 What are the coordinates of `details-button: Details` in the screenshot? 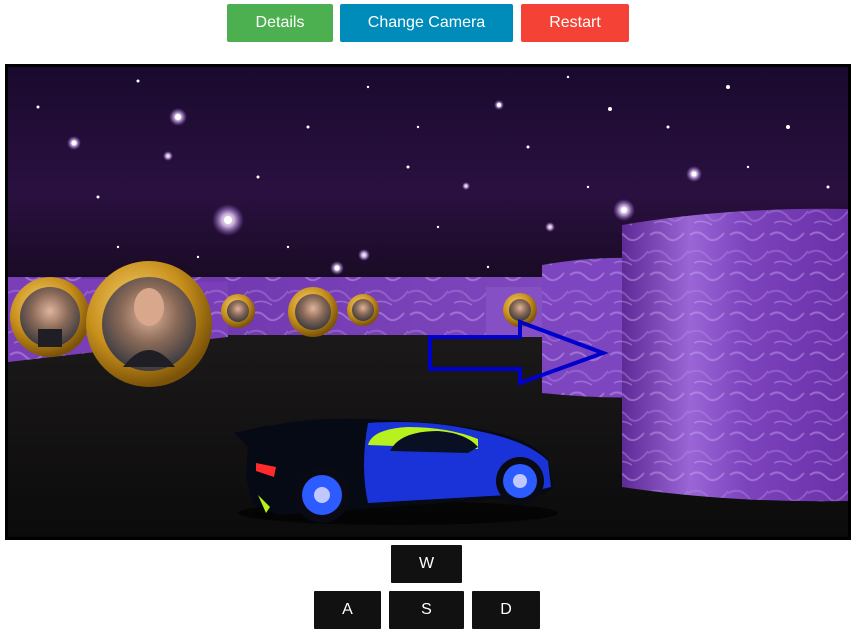 It's located at (280, 23).